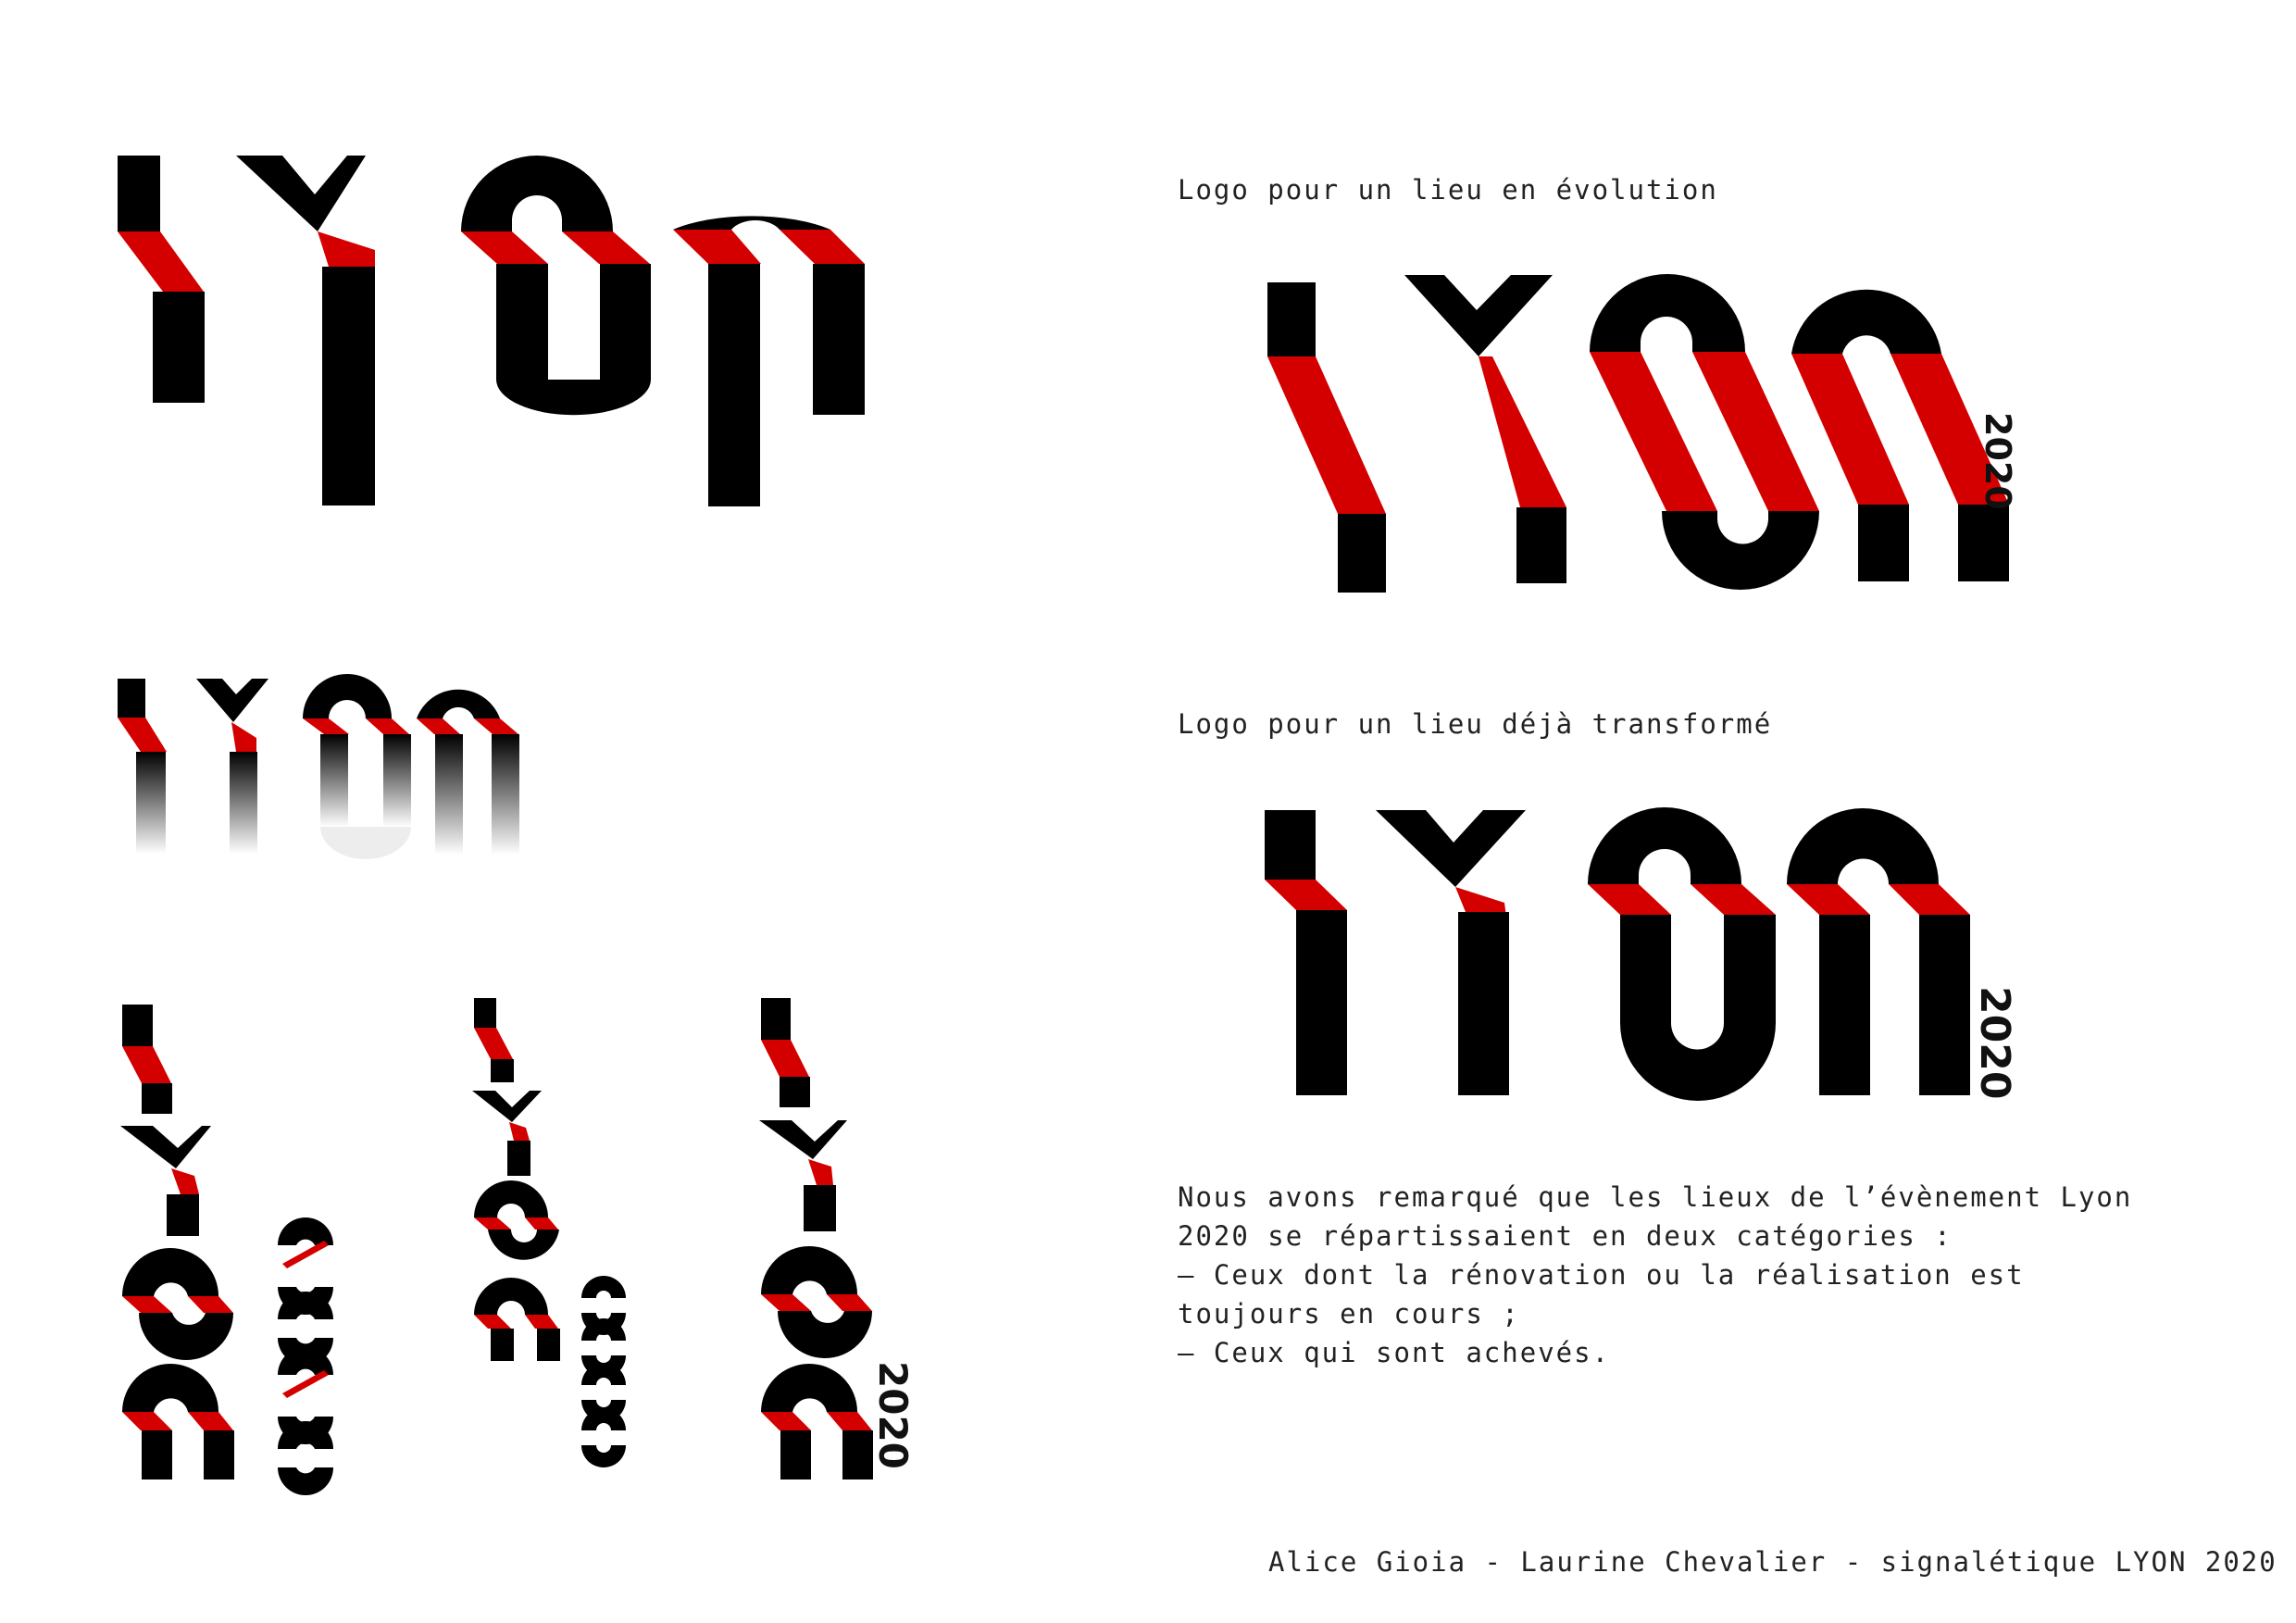 The height and width of the screenshot is (1623, 2296). Describe the element at coordinates (318, 766) in the screenshot. I see `logo-sketch-fade` at that location.